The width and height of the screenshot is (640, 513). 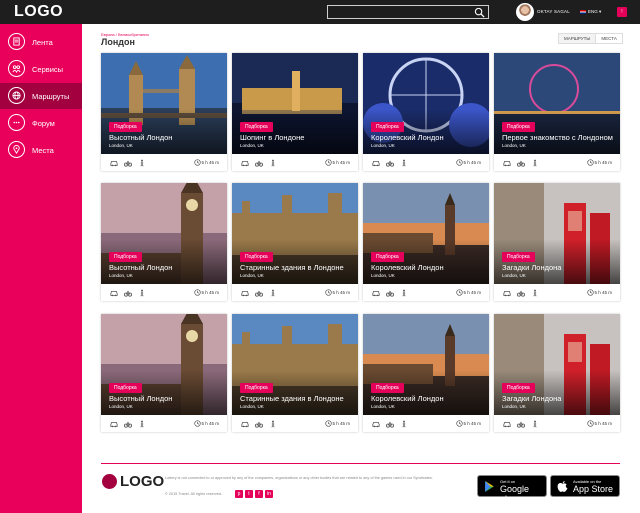 I want to click on twitter-icon: t, so click(x=249, y=494).